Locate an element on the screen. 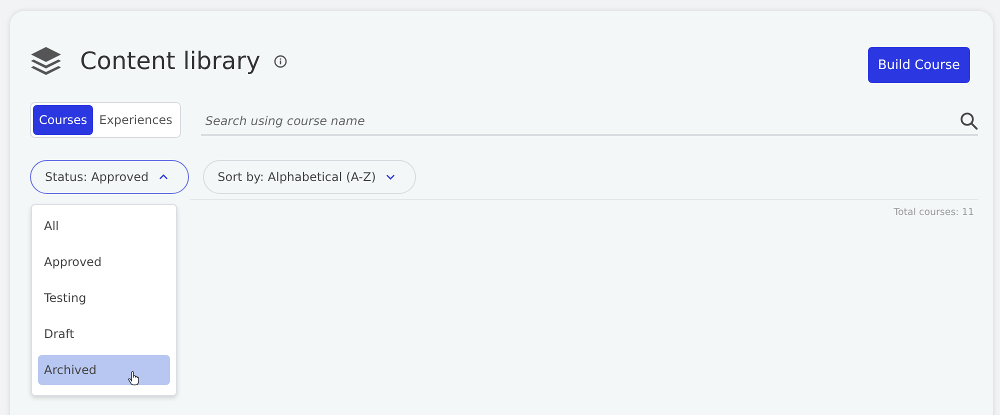  menu-item: Approved is located at coordinates (104, 262).